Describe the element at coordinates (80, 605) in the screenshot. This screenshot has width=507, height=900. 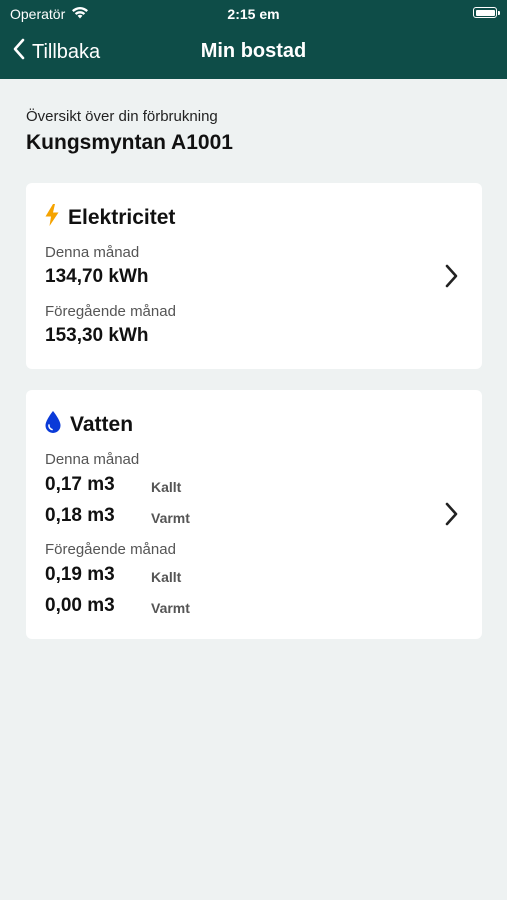
I see `water-previous-warm-value: 0,00 m3` at that location.